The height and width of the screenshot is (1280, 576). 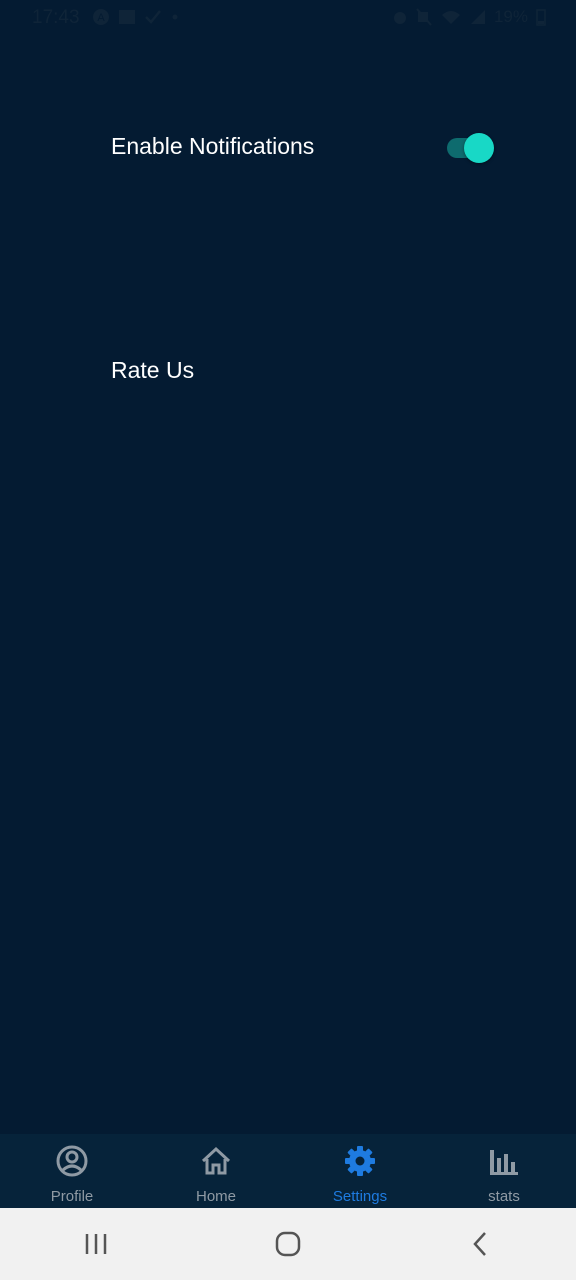 I want to click on status-bar: 17:43 A 19%, so click(x=288, y=18).